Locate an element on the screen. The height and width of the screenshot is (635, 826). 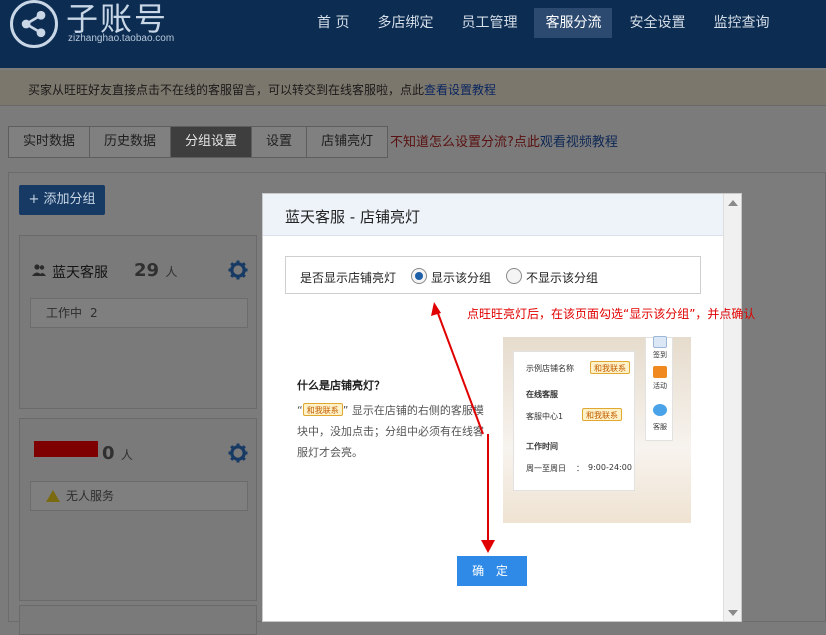
tab-store-light: 店铺亮灯 is located at coordinates (347, 142).